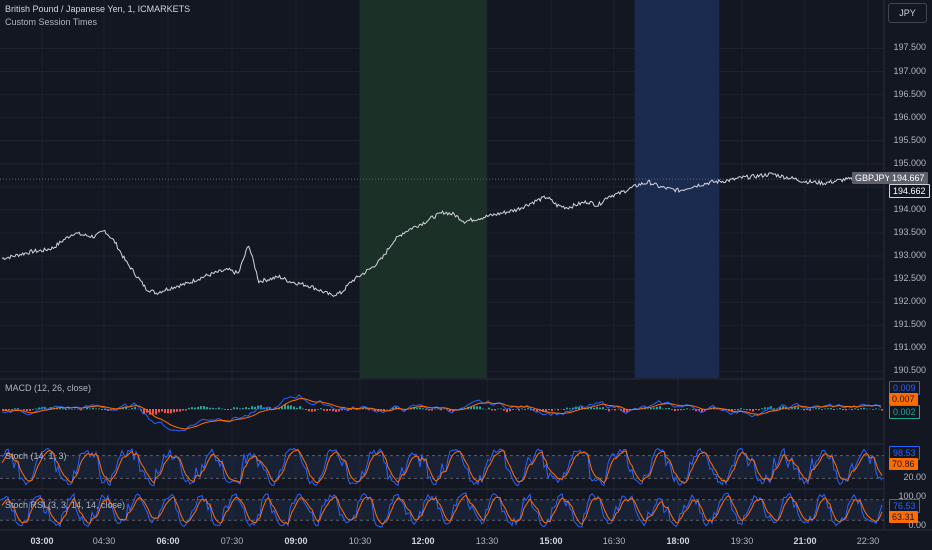  I want to click on price-tick: 196.500, so click(909, 93).